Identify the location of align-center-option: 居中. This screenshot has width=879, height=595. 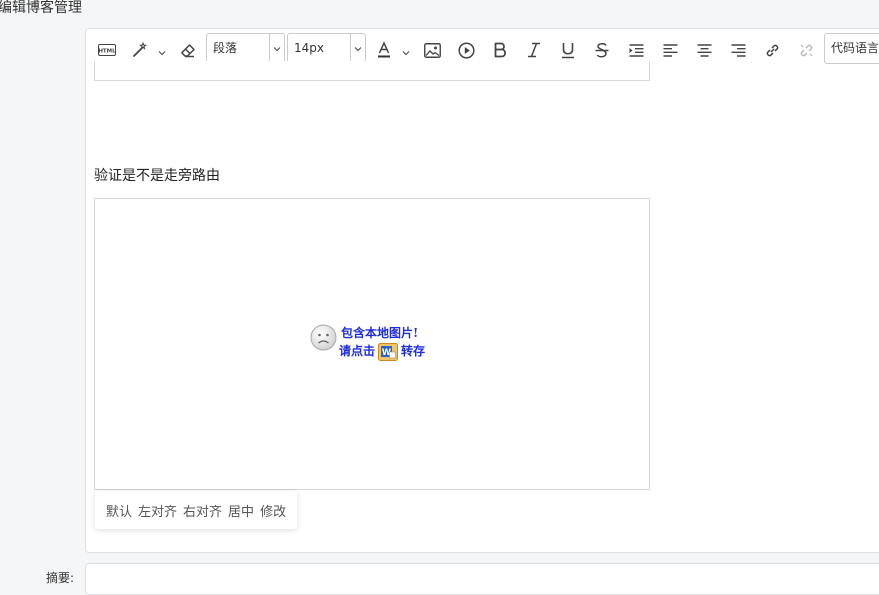
(241, 510).